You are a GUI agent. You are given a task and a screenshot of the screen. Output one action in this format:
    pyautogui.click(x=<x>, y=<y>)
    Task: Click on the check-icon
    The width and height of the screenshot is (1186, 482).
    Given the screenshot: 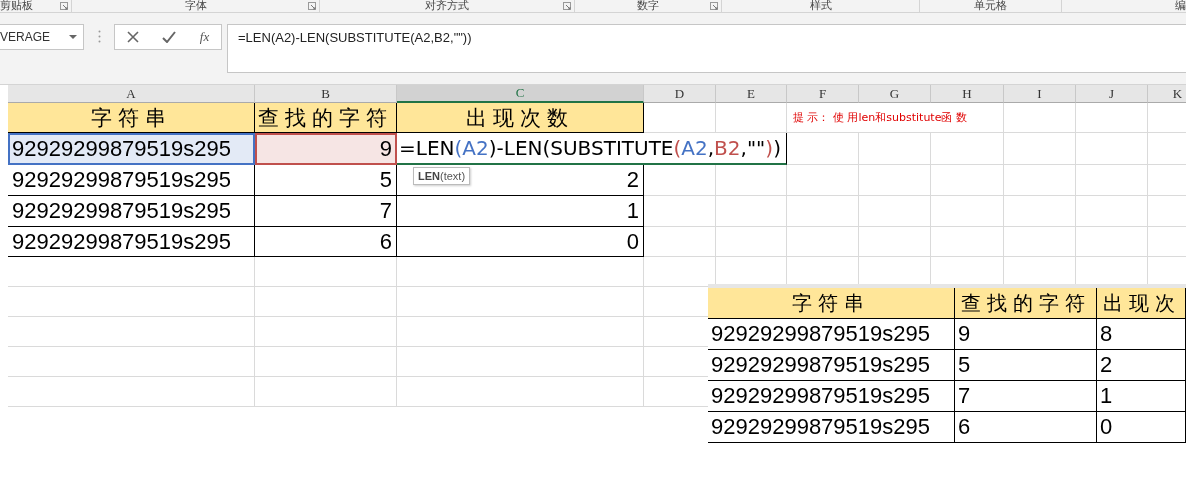 What is the action you would take?
    pyautogui.click(x=169, y=37)
    